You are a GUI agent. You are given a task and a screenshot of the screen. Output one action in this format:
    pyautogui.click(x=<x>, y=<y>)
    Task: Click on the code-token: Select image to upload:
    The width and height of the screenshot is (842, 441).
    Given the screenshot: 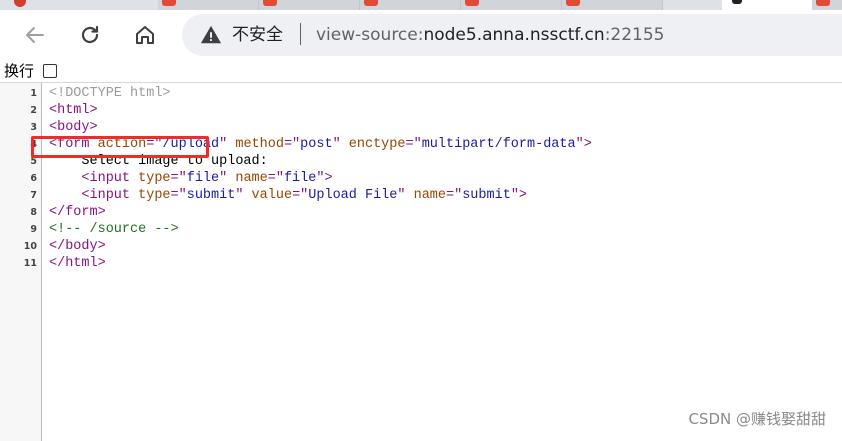 What is the action you would take?
    pyautogui.click(x=158, y=161)
    